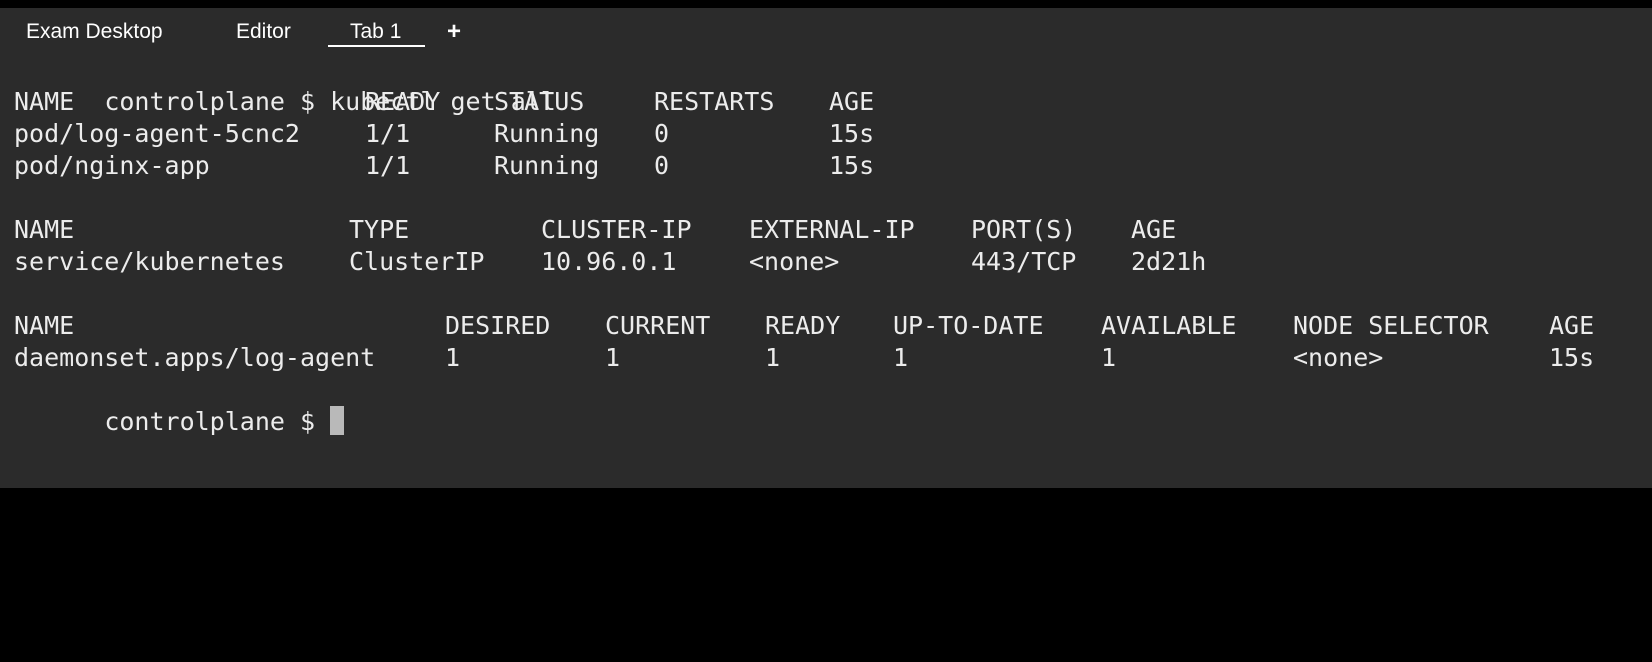 Image resolution: width=1652 pixels, height=662 pixels. I want to click on column-header: UP-TO-DATE, so click(968, 325).